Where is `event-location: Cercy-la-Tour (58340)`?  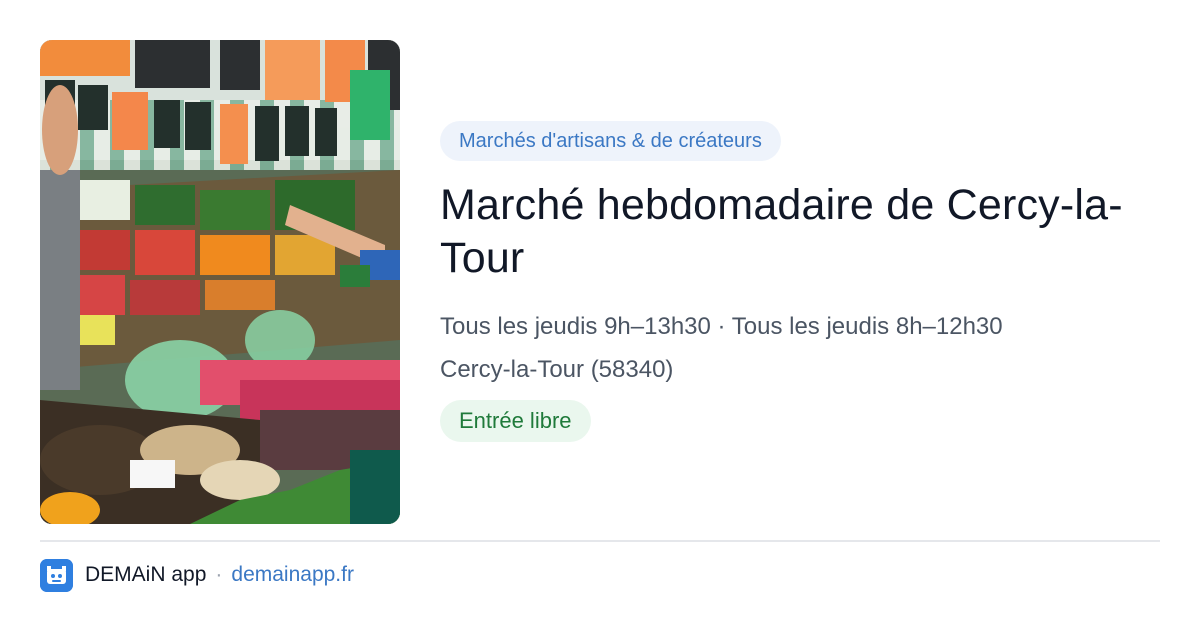
event-location: Cercy-la-Tour (58340) is located at coordinates (557, 369).